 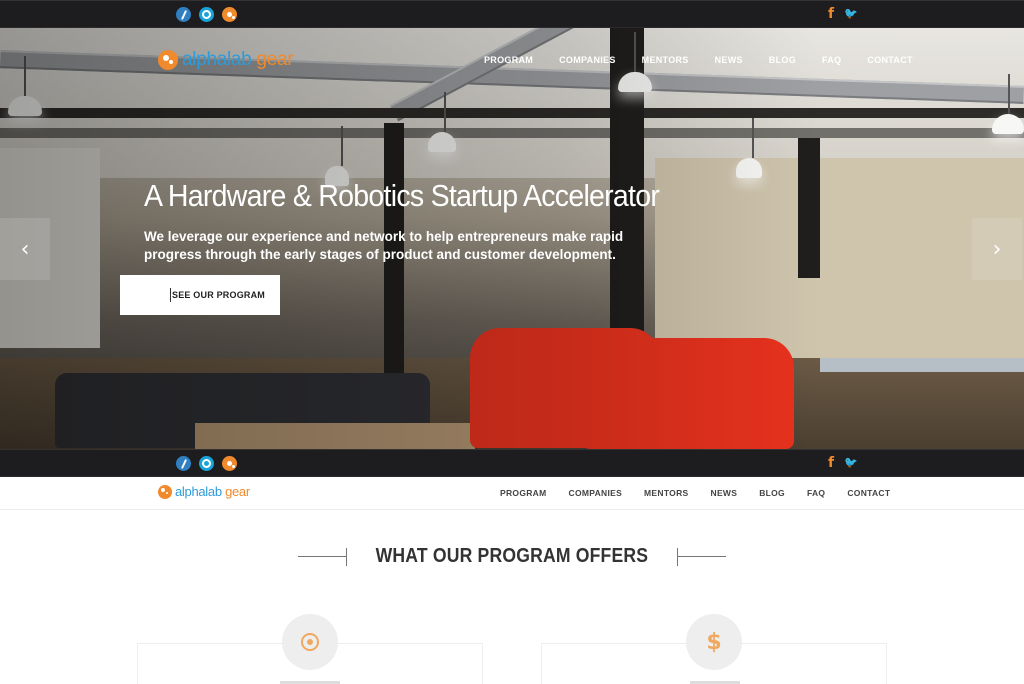 What do you see at coordinates (170, 295) in the screenshot?
I see `cta-divider` at bounding box center [170, 295].